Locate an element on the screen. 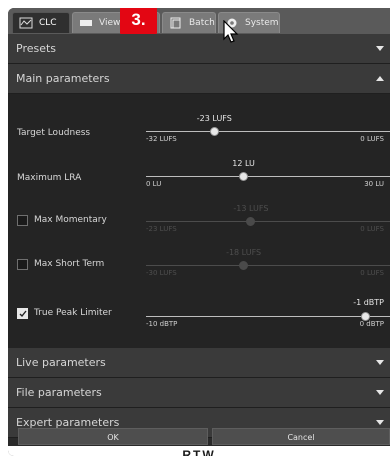  clc-icon is located at coordinates (26, 23).